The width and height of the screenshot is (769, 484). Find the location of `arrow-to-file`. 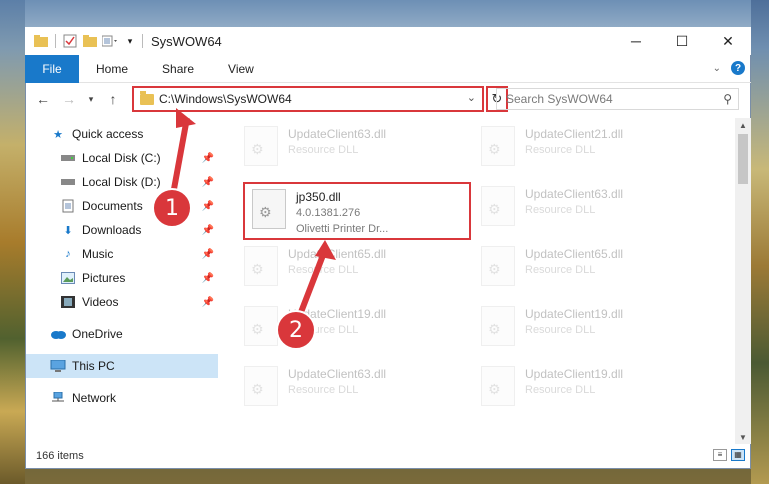

arrow-to-file is located at coordinates (311, 285).